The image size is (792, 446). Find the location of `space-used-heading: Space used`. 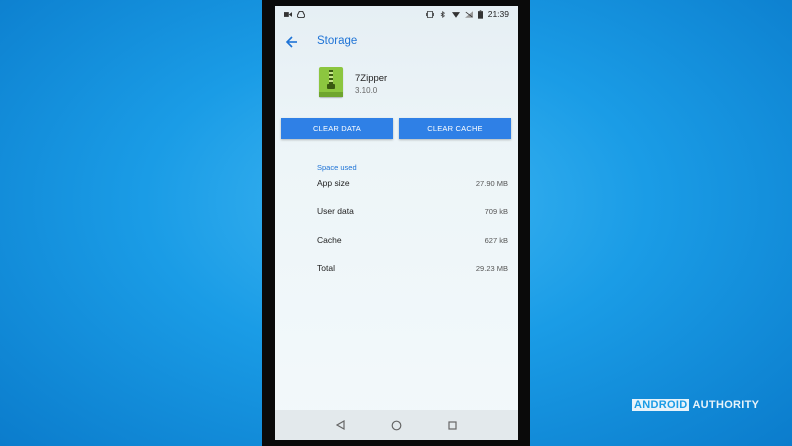

space-used-heading: Space used is located at coordinates (337, 167).